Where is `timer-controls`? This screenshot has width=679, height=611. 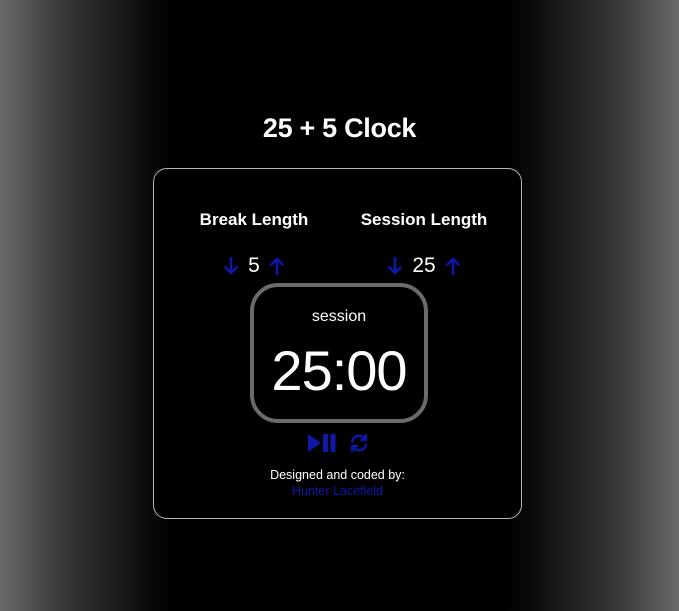
timer-controls is located at coordinates (337, 443).